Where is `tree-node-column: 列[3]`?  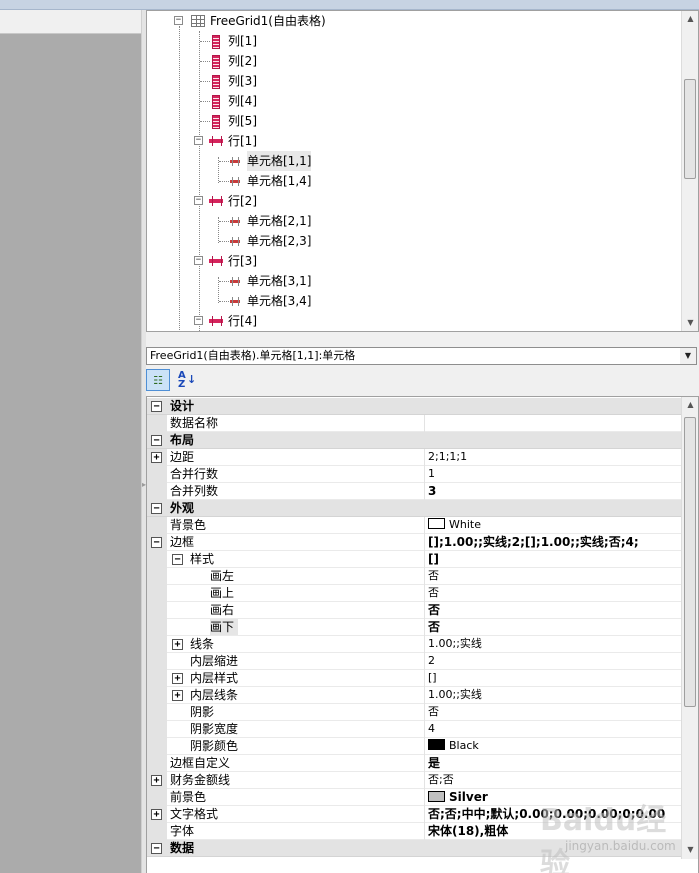 tree-node-column: 列[3] is located at coordinates (412, 81).